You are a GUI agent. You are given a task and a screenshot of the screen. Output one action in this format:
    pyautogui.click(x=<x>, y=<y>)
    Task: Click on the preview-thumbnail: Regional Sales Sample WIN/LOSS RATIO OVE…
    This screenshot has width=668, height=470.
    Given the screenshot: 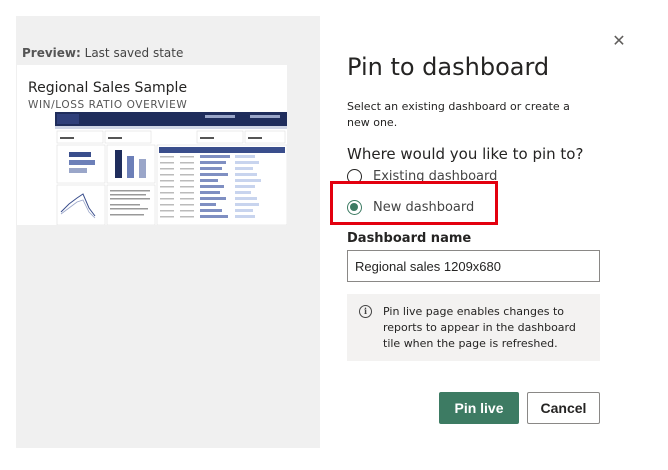 What is the action you would take?
    pyautogui.click(x=152, y=145)
    